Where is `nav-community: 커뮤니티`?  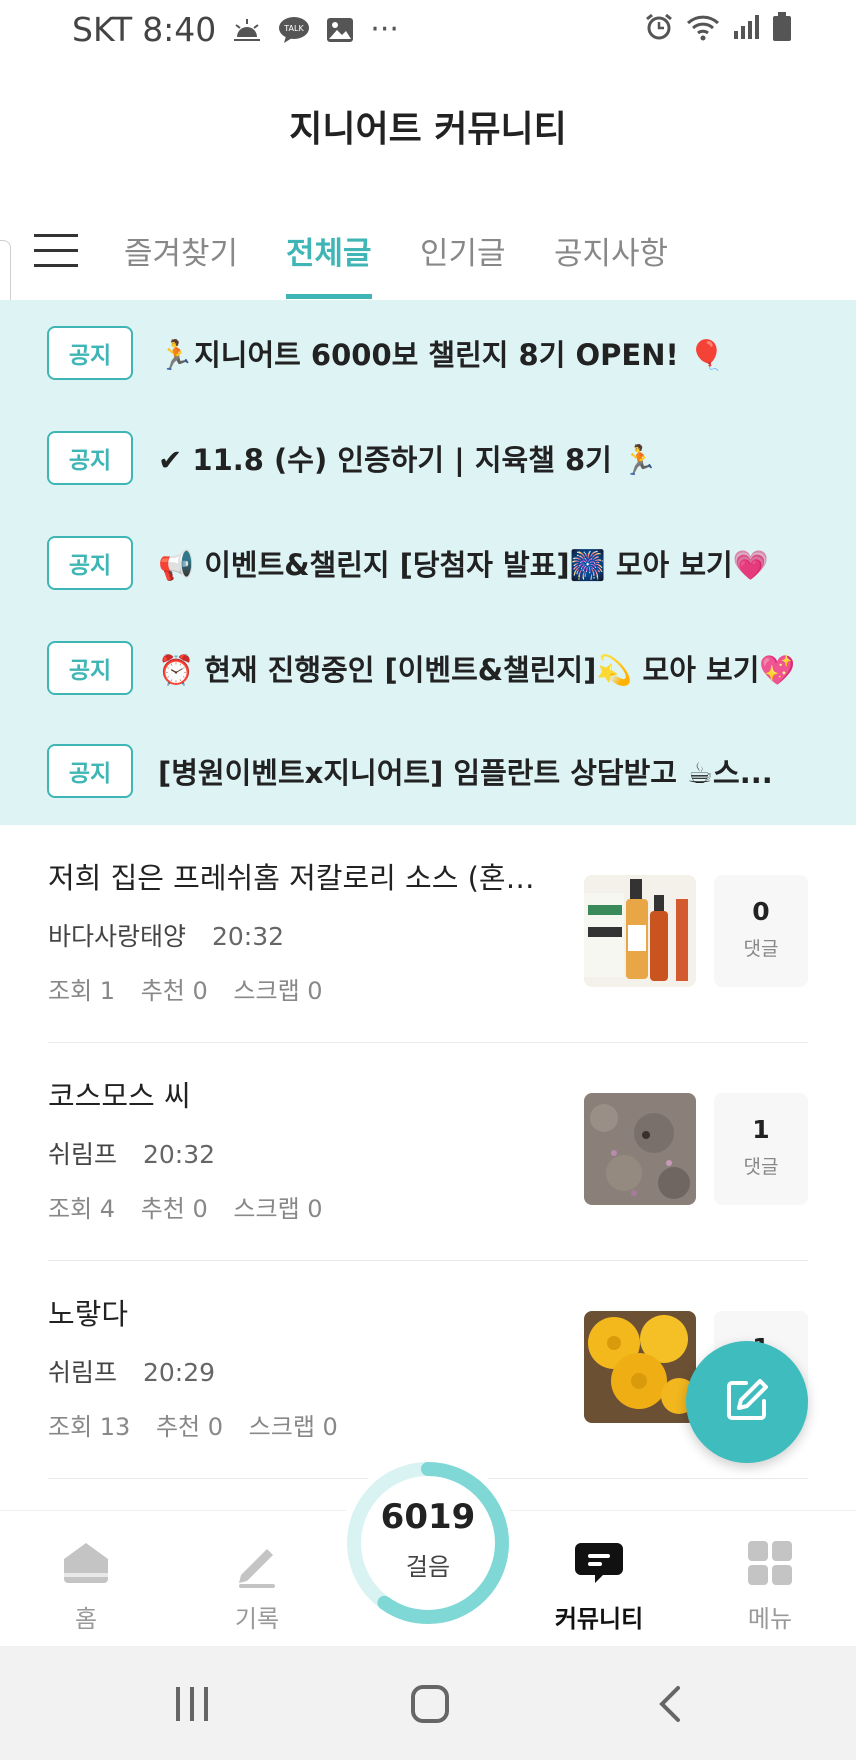 nav-community: 커뮤니티 is located at coordinates (599, 1585).